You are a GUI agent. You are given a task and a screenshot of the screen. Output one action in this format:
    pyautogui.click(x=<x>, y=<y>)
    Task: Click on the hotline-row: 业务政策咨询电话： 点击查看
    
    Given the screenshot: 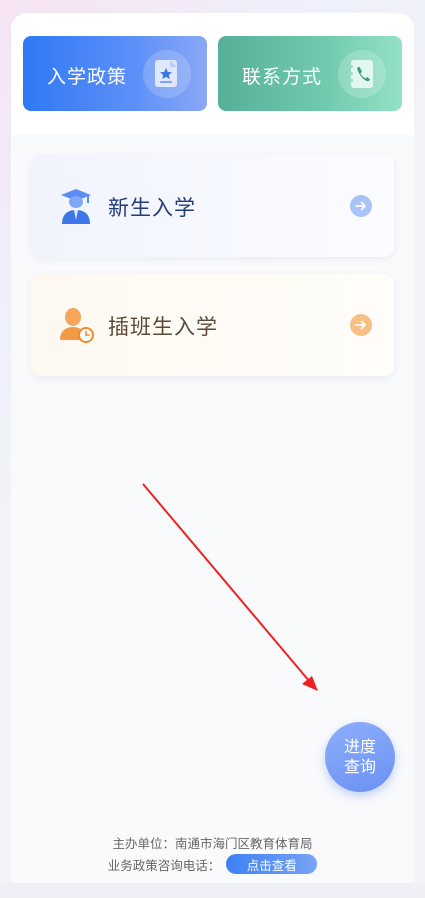 What is the action you would take?
    pyautogui.click(x=212, y=864)
    